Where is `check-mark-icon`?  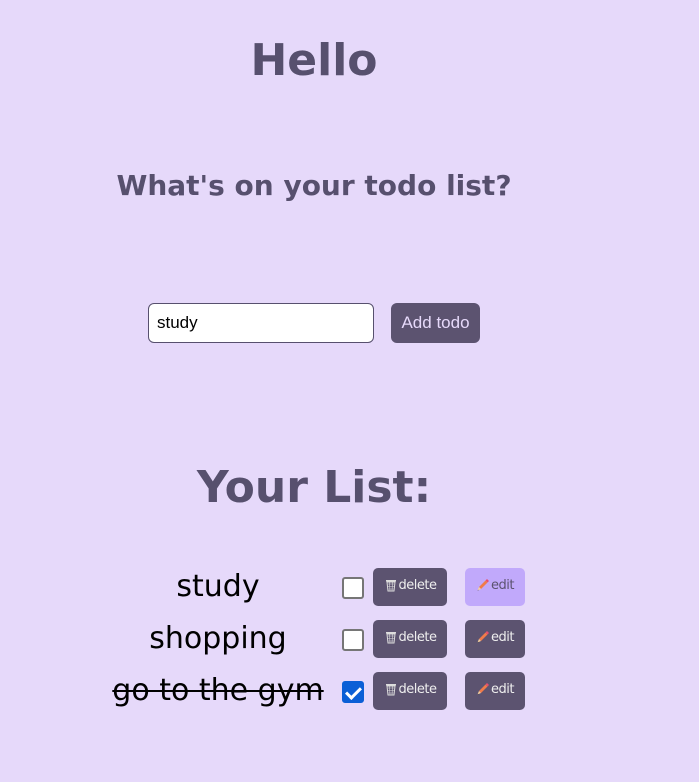
check-mark-icon is located at coordinates (353, 691).